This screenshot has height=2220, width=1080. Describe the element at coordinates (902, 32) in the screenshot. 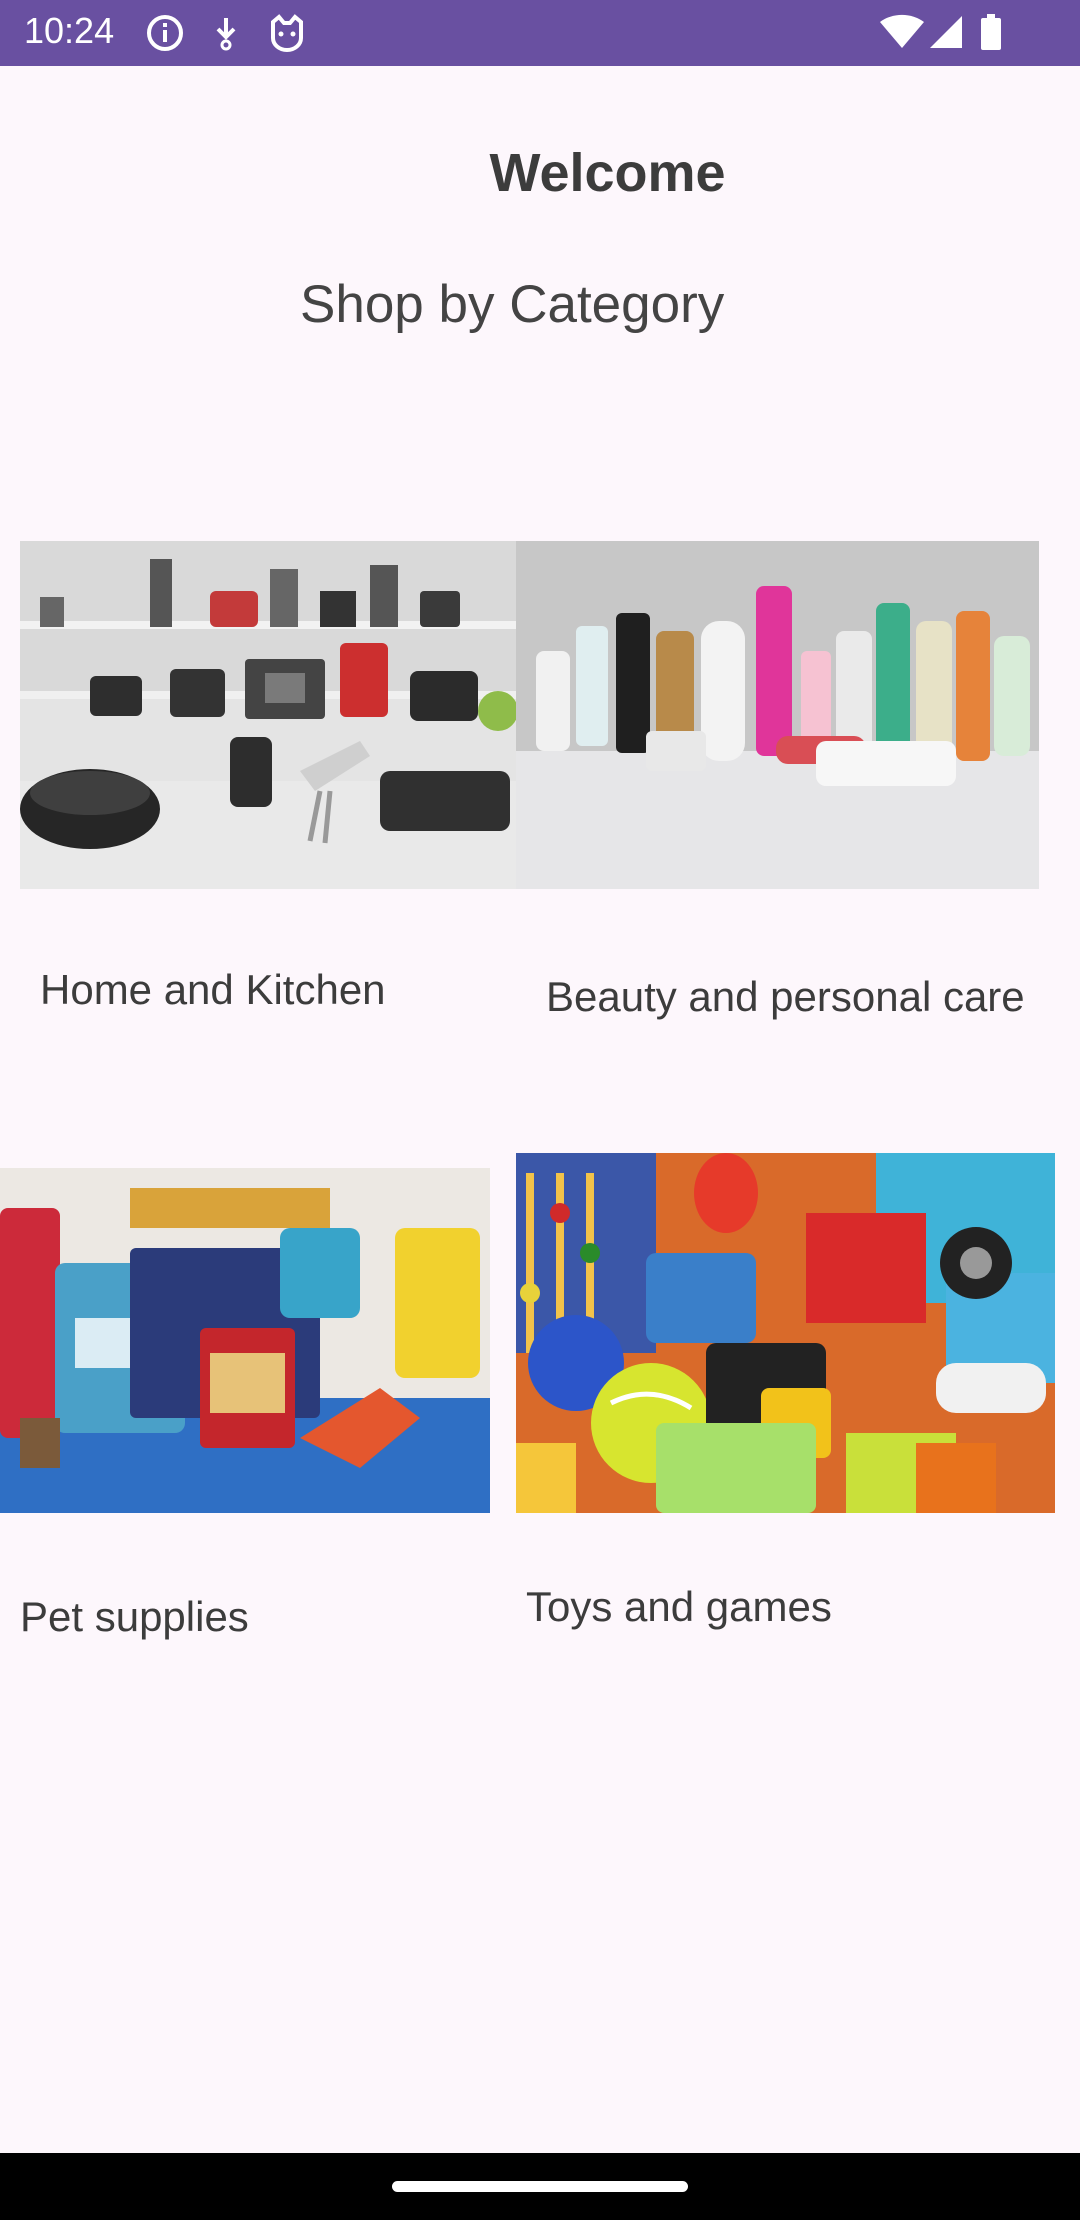

I see `wifi-icon` at that location.